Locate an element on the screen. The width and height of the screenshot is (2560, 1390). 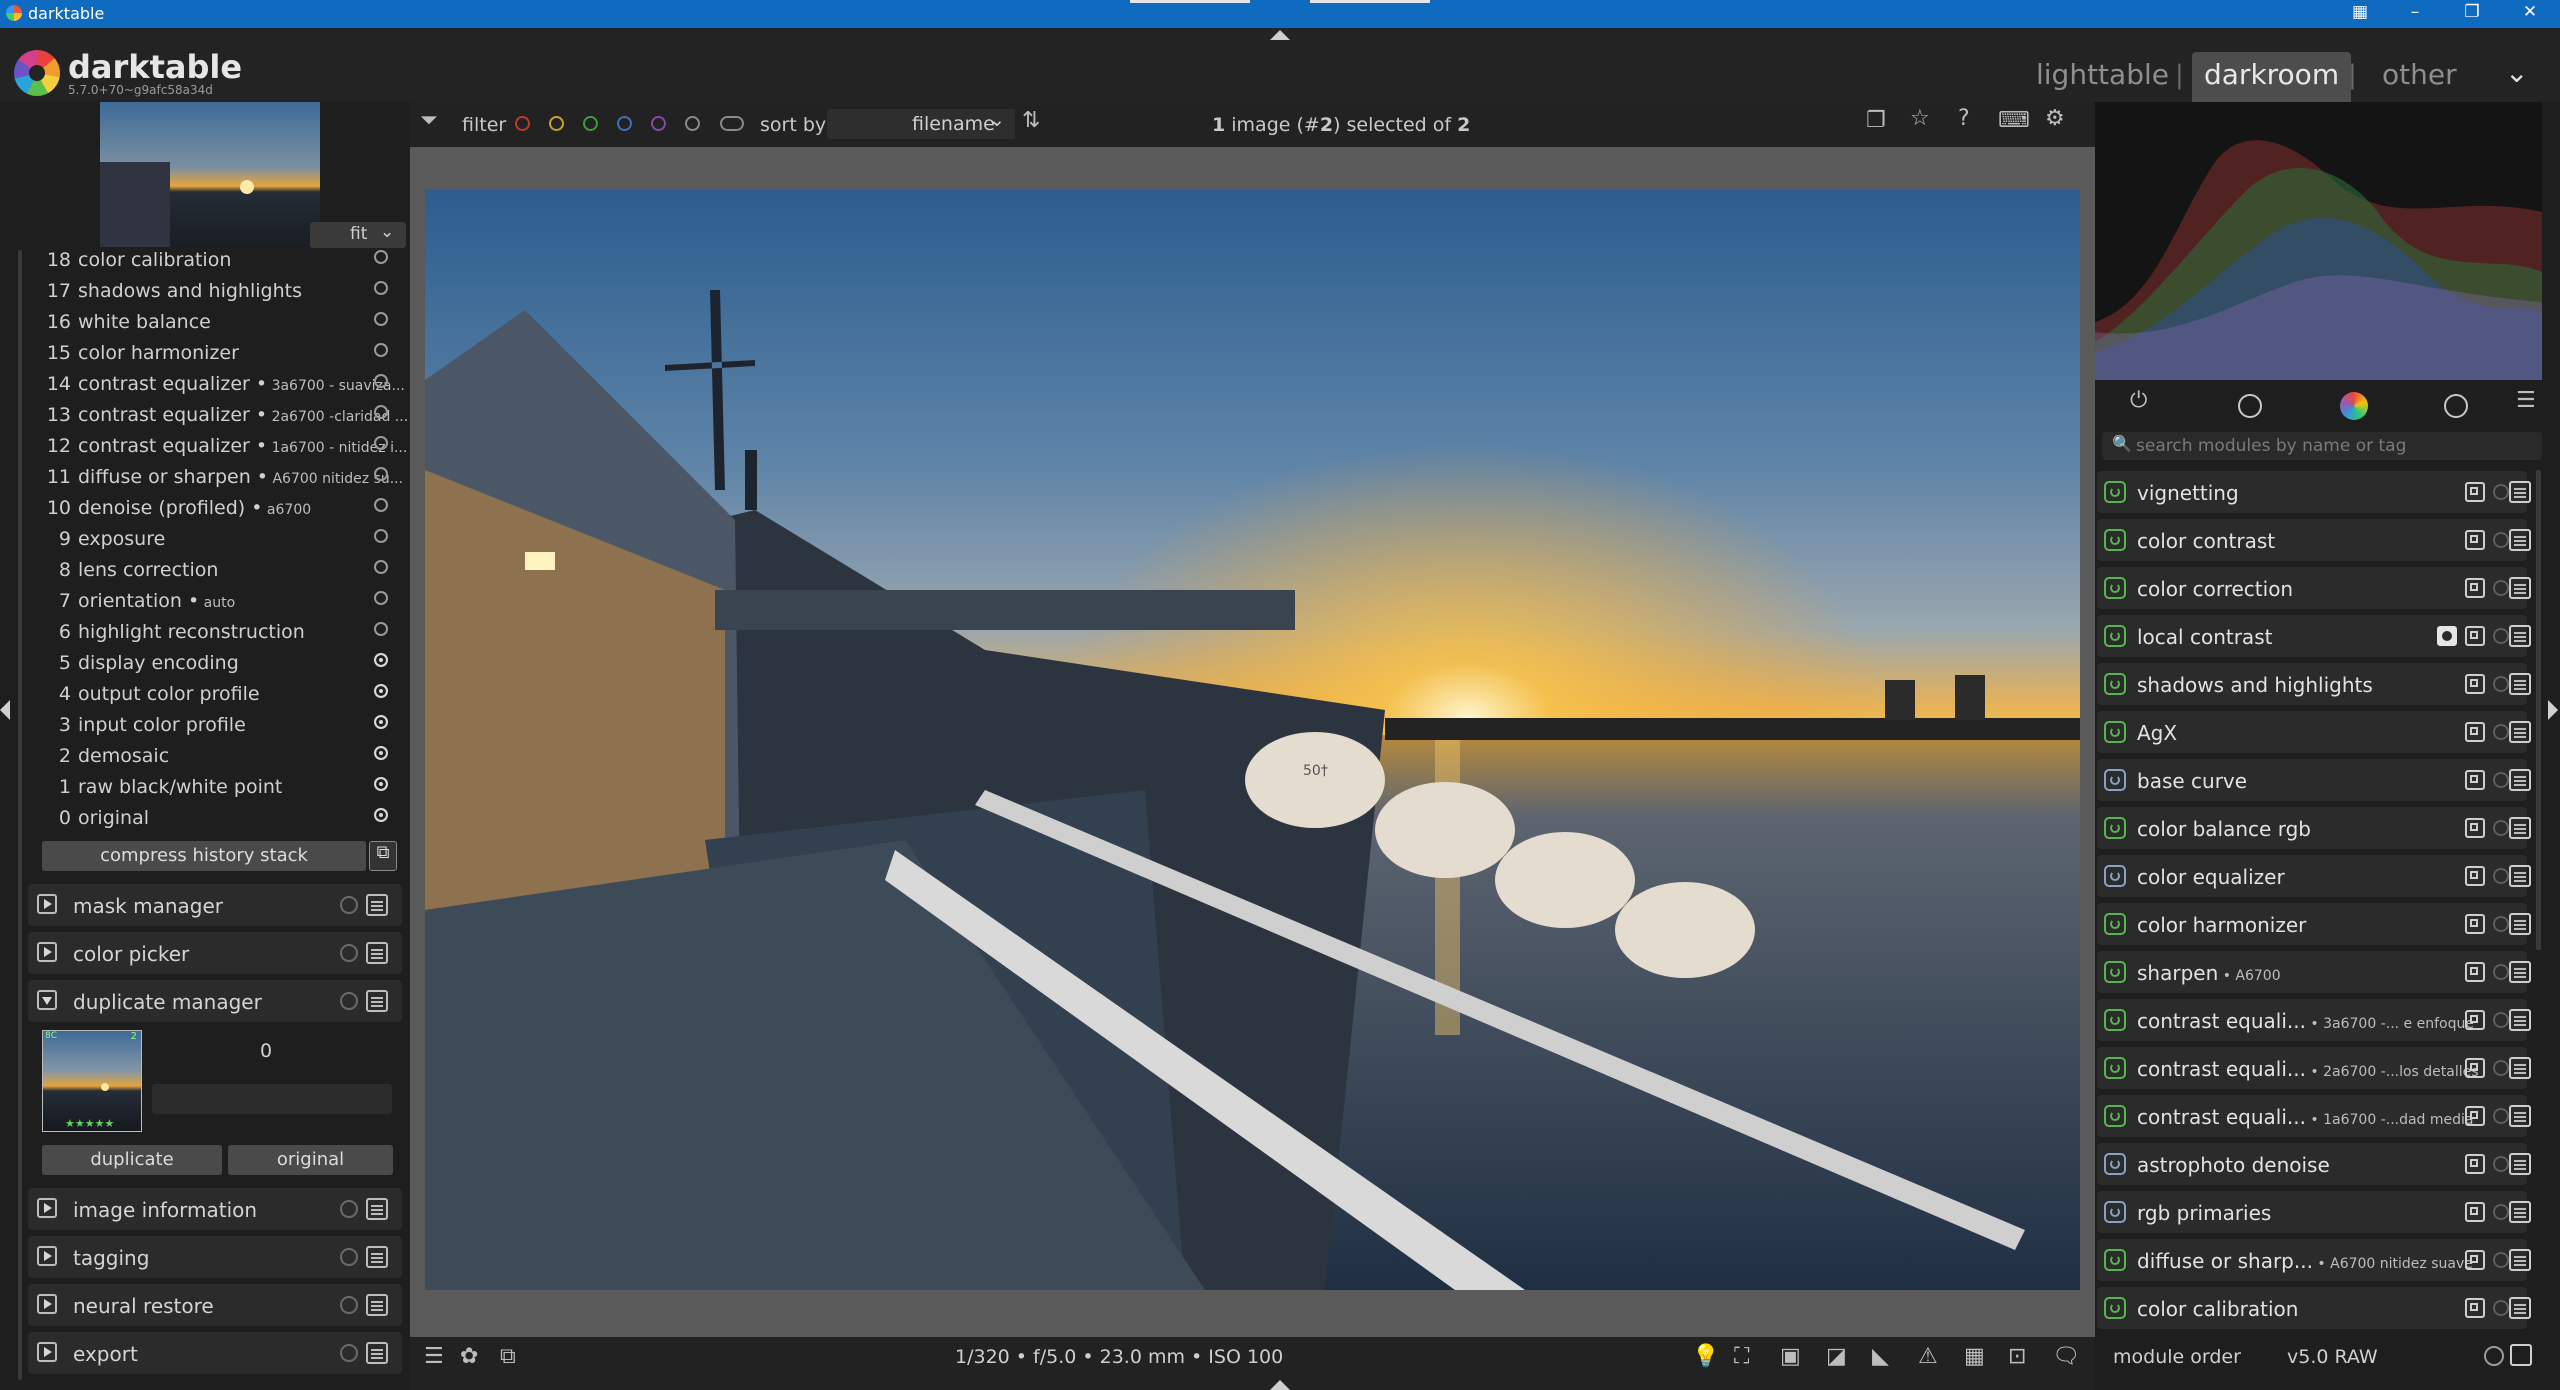
style-create-icon: ⧉ is located at coordinates (383, 856).